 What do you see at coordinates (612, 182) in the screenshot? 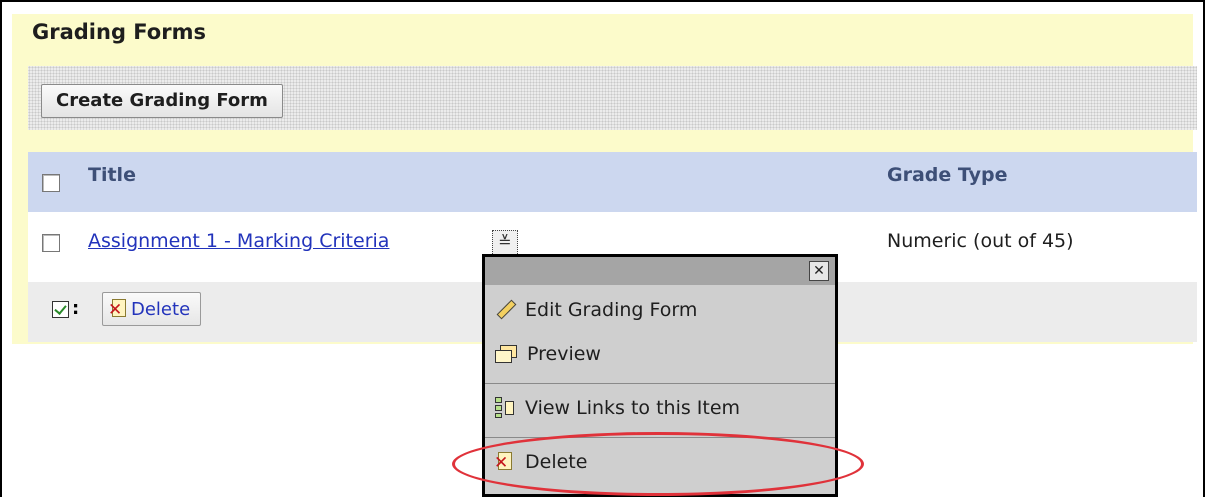
I see `table-header: Title Grade Type` at bounding box center [612, 182].